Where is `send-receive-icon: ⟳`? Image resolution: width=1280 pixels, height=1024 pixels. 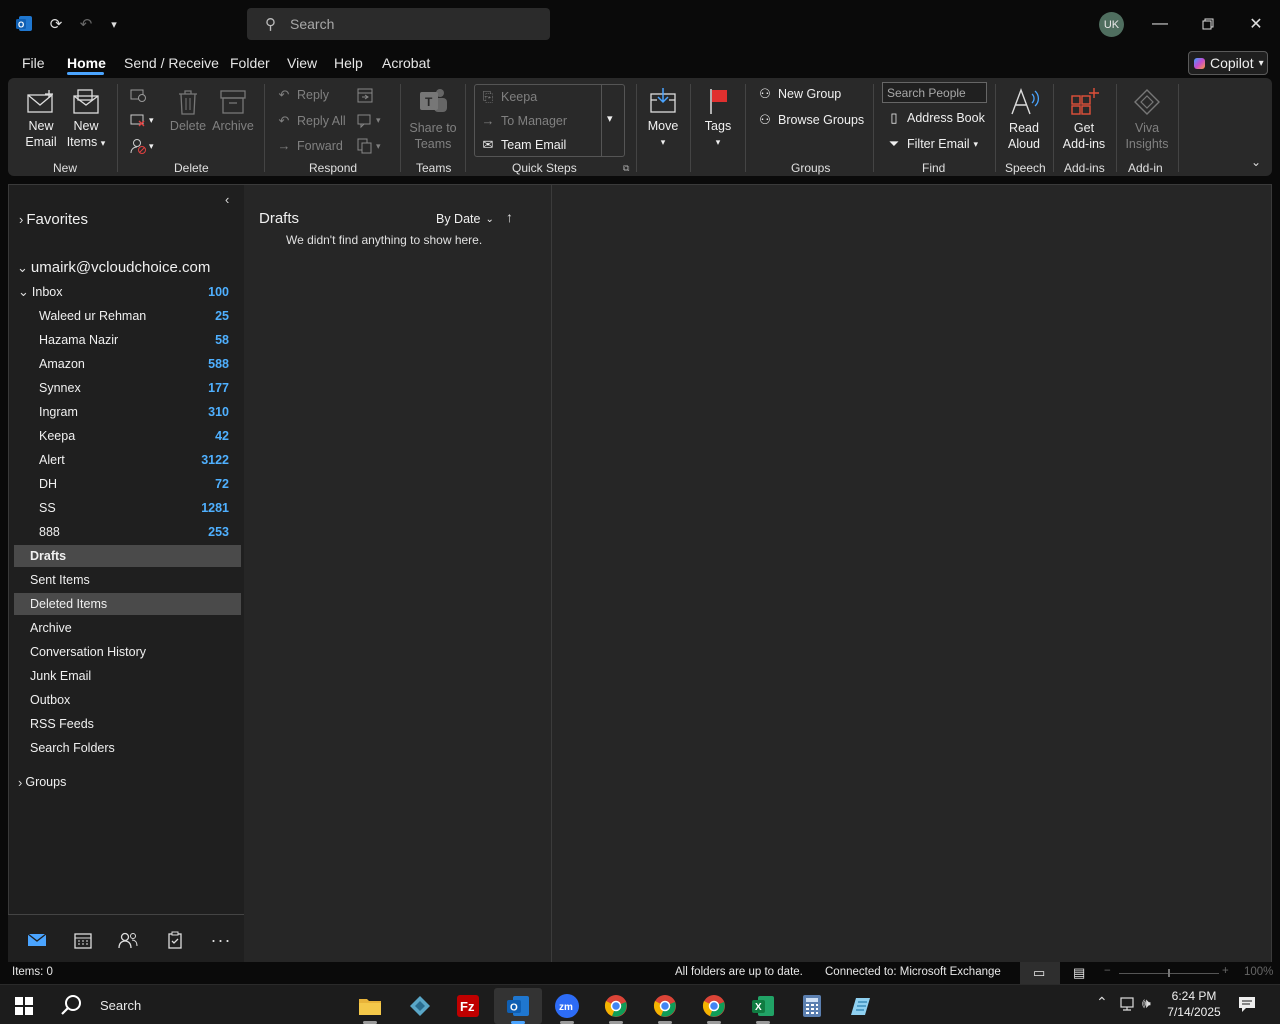 send-receive-icon: ⟳ is located at coordinates (56, 24).